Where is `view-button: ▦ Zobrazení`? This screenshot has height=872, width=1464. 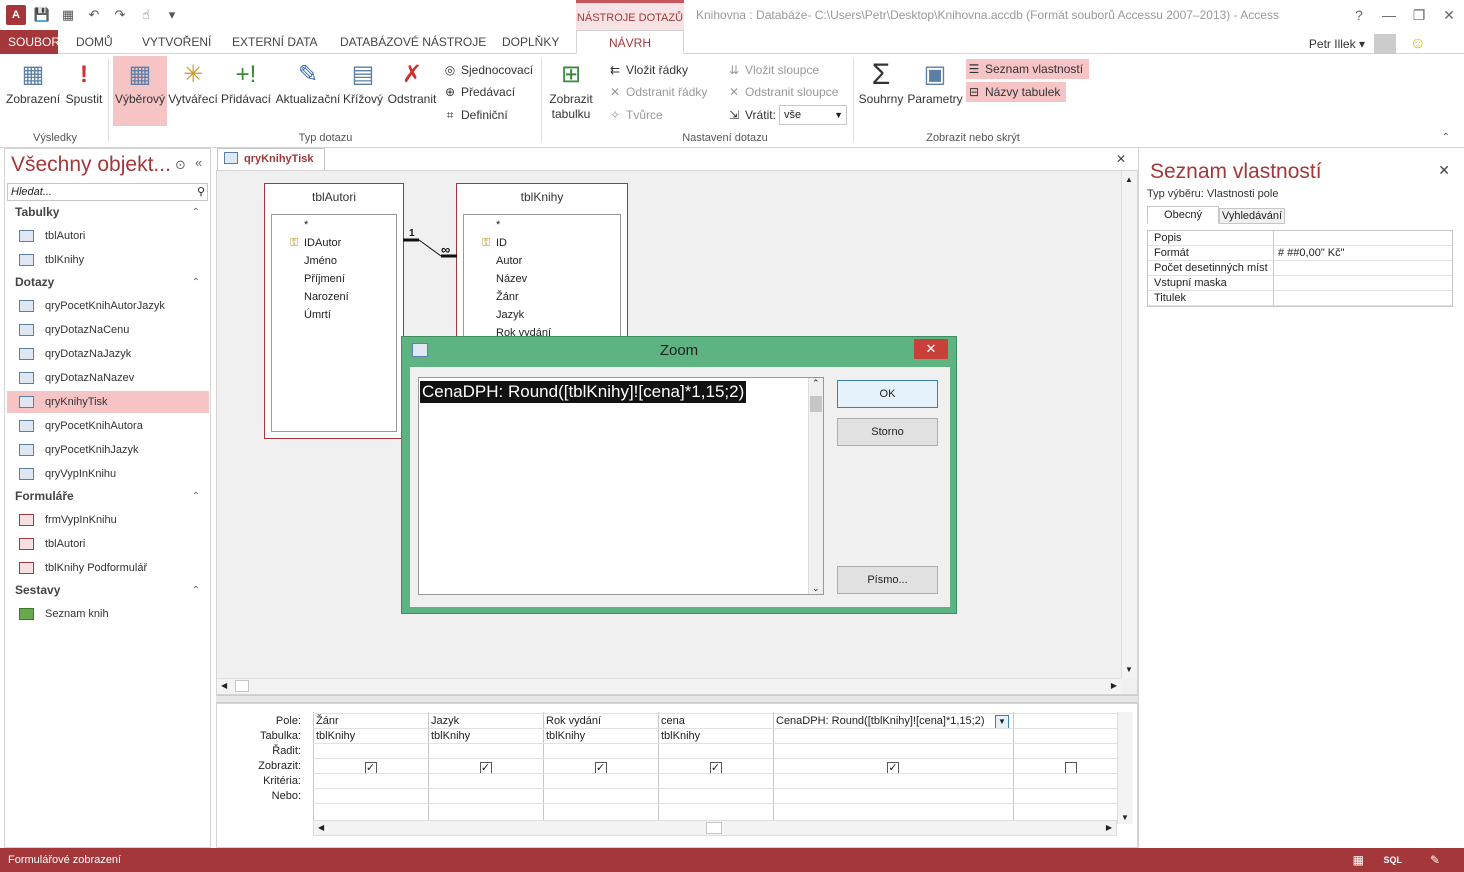
view-button: ▦ Zobrazení is located at coordinates (33, 91).